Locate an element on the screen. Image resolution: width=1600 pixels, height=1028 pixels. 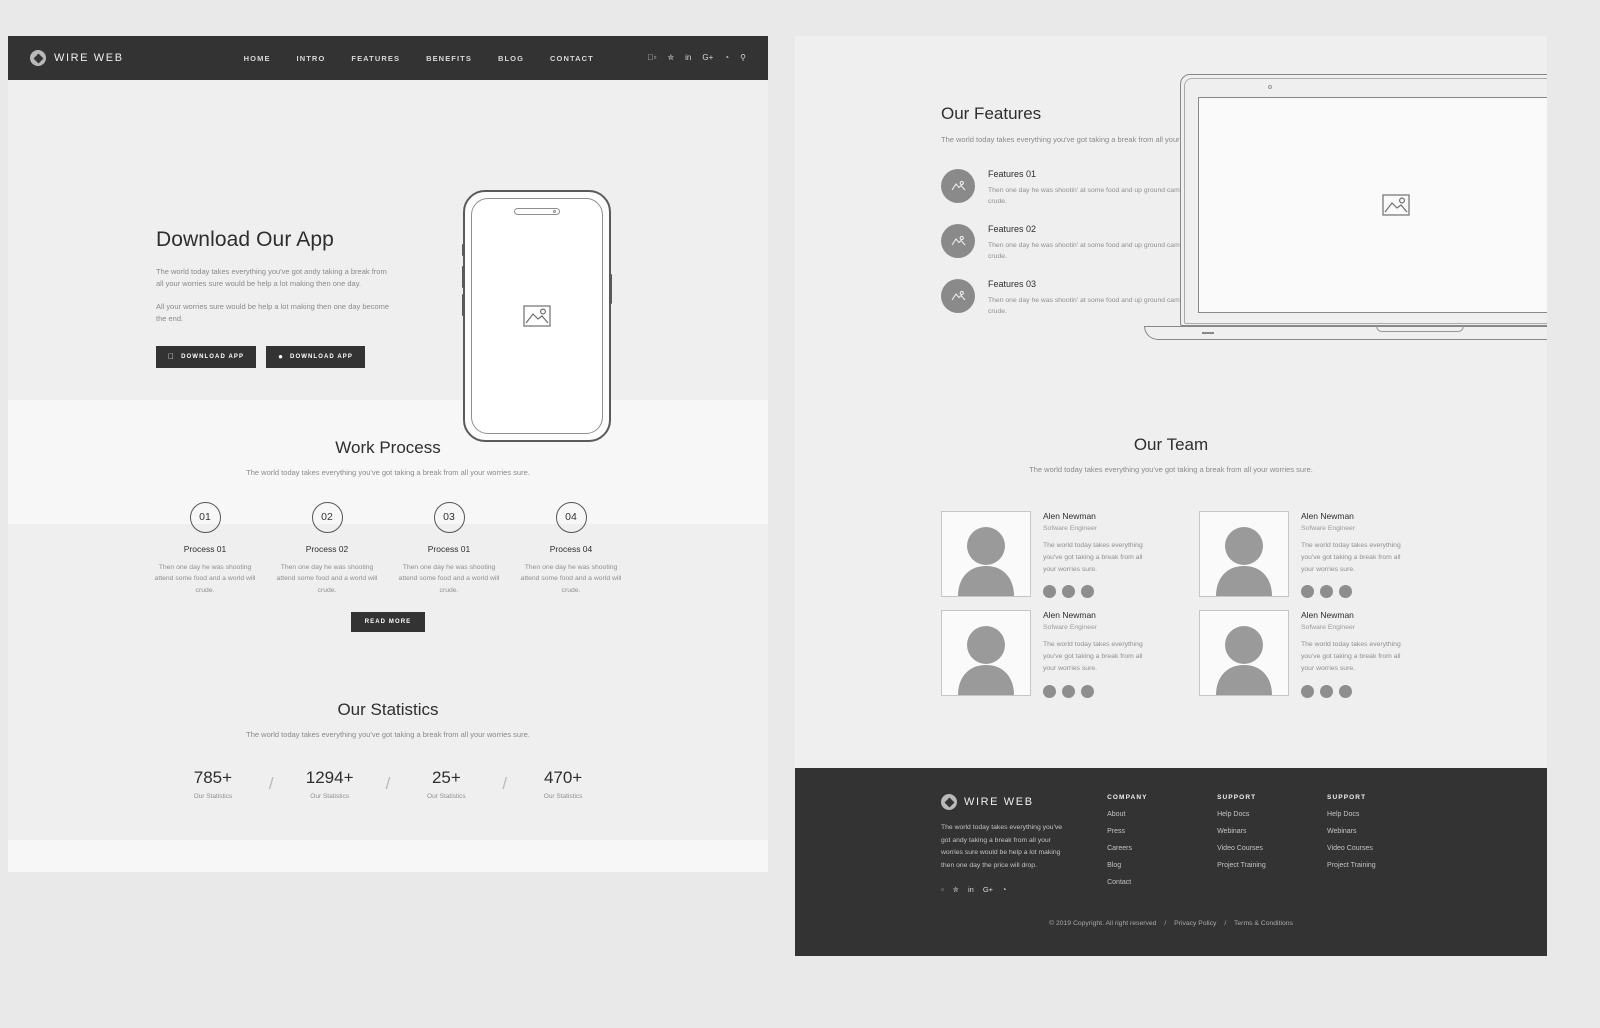
team-member-socials is located at coordinates (1093, 592).